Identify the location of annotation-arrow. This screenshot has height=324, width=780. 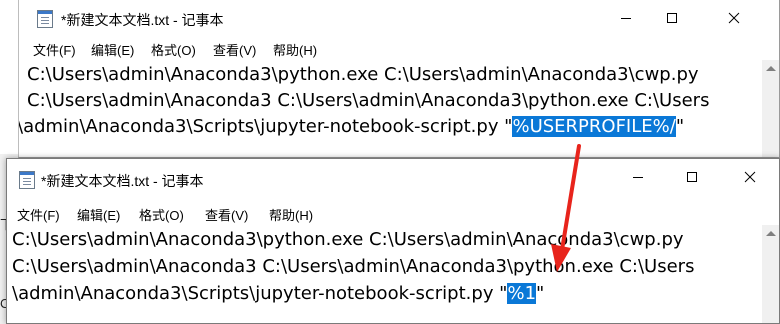
(566, 208).